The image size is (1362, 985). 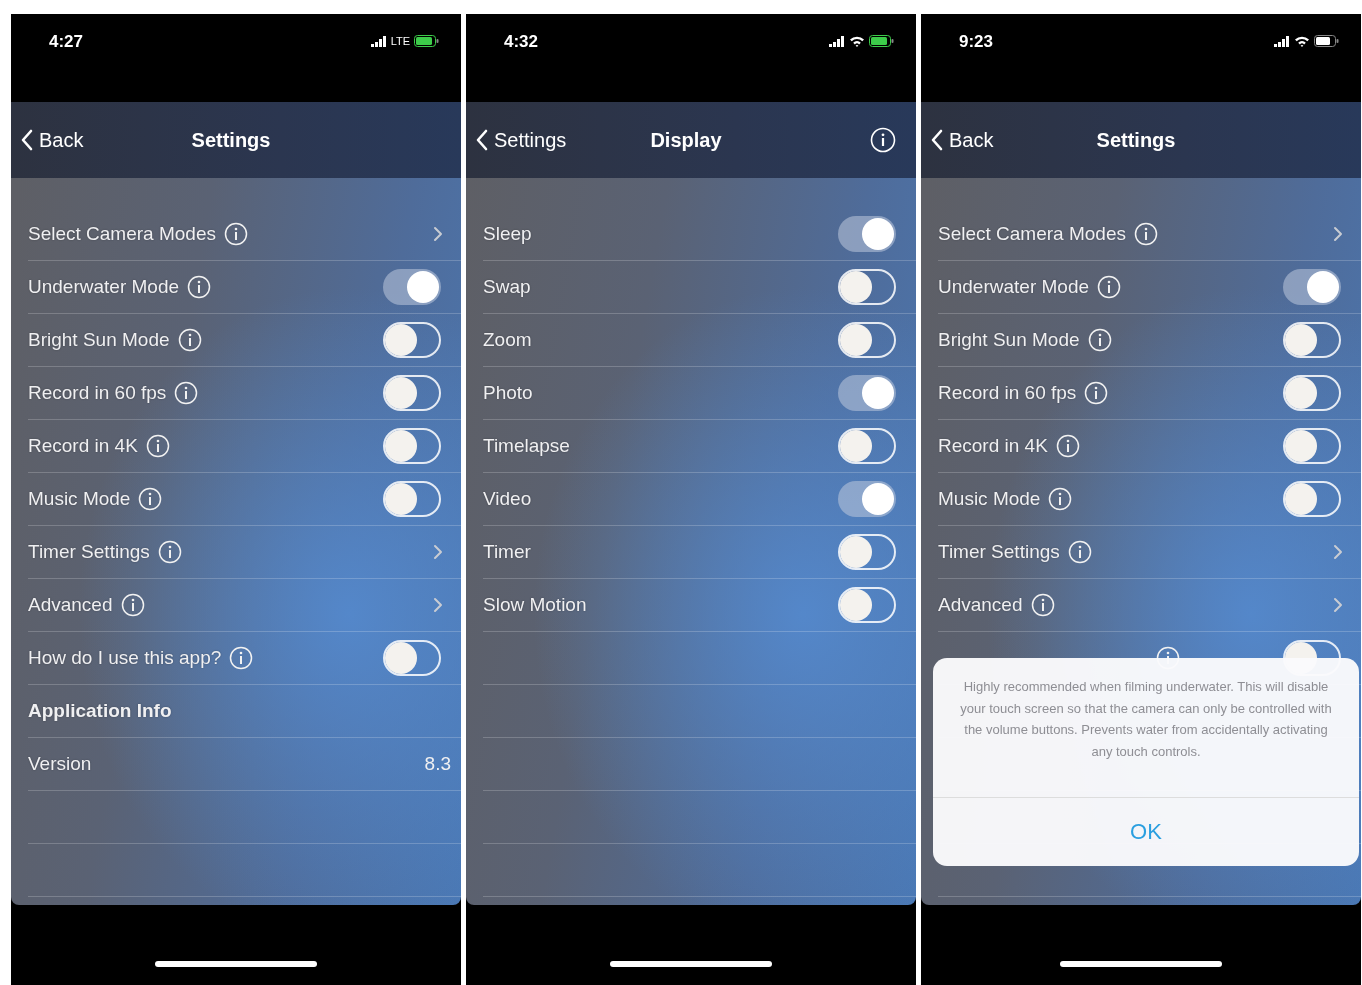 I want to click on row-label: Timer, so click(x=507, y=552).